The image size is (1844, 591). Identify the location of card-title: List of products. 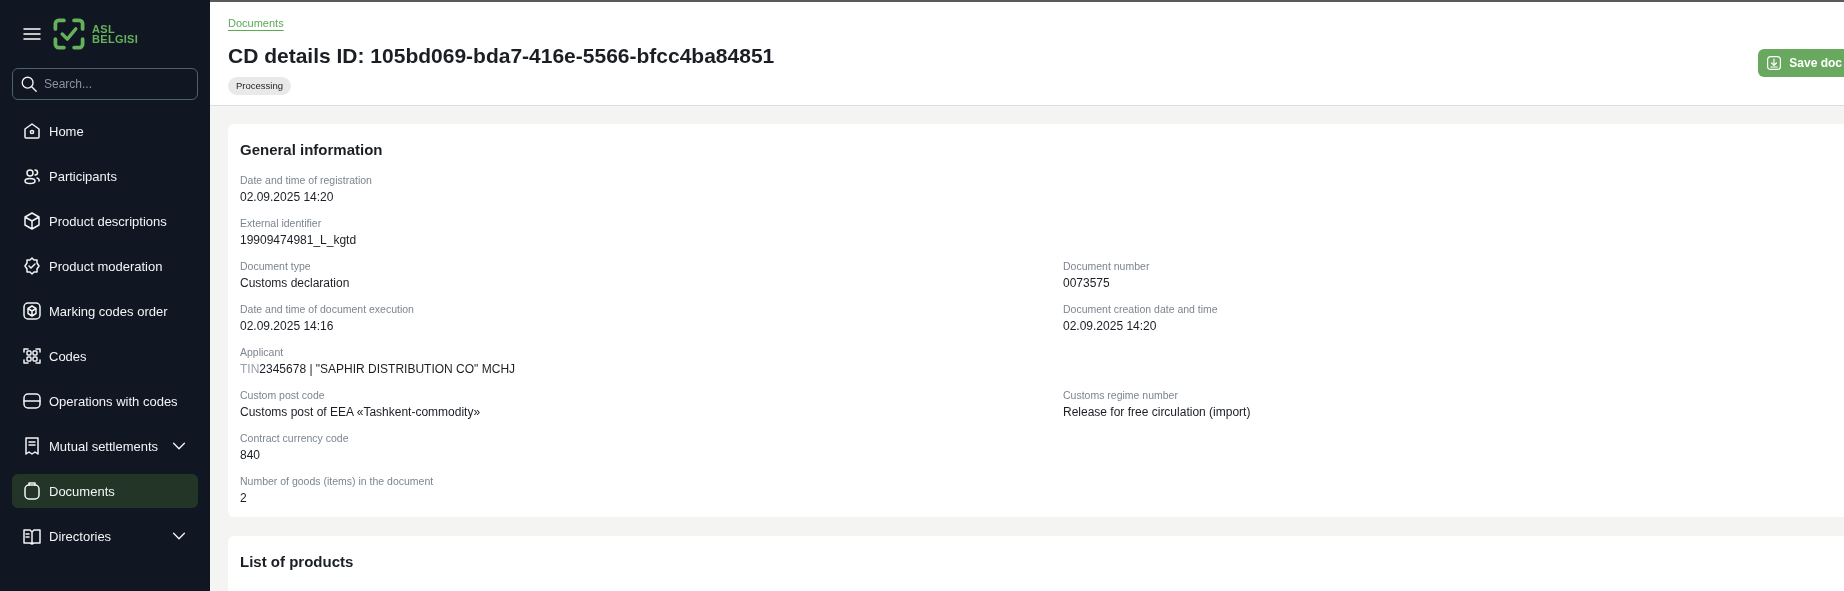
(297, 562).